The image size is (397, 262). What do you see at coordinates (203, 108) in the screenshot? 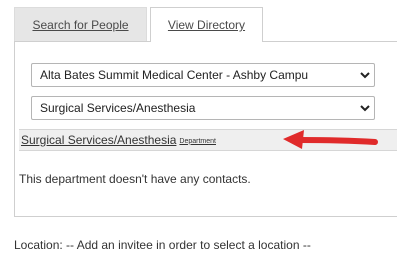
I see `department-select: Surgical Services/Anesthesia` at bounding box center [203, 108].